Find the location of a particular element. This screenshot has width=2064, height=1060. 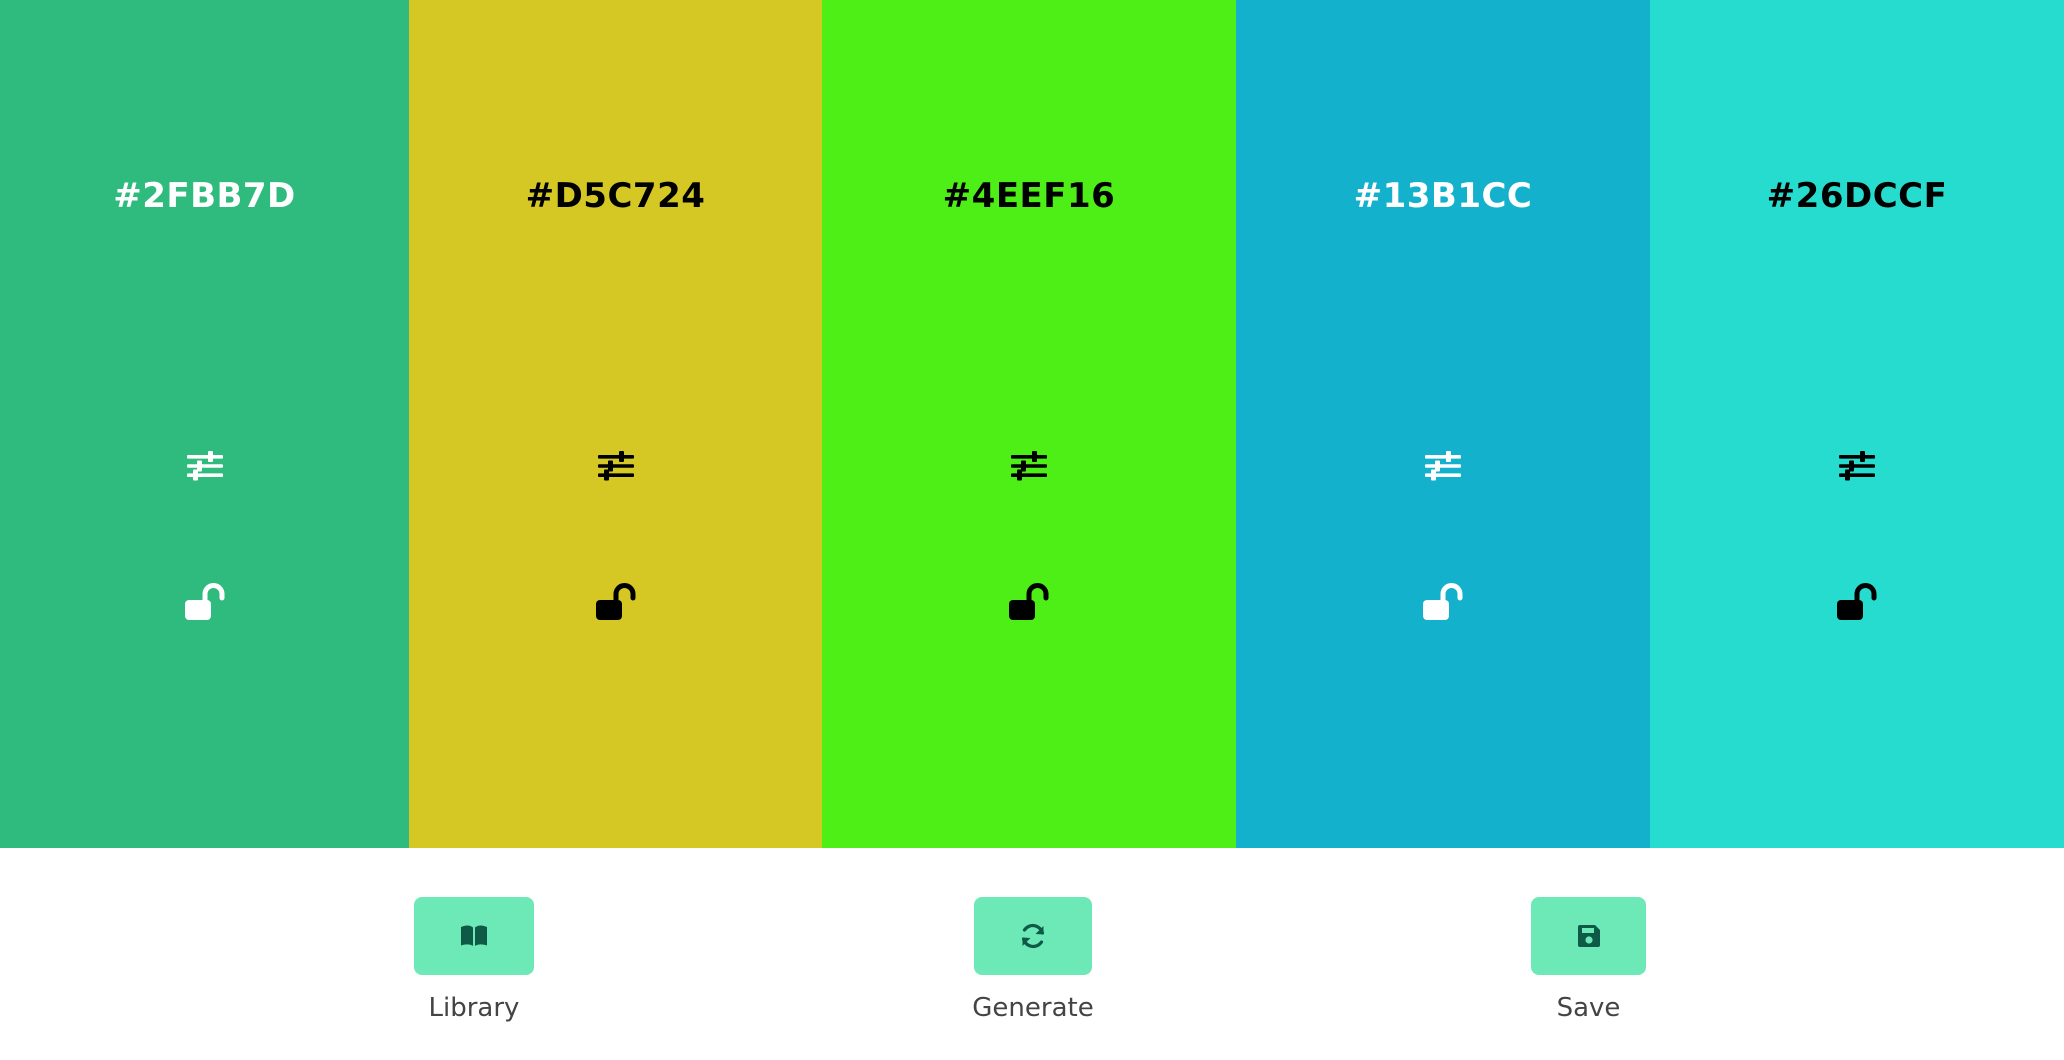

save-label: Save is located at coordinates (1588, 1008).